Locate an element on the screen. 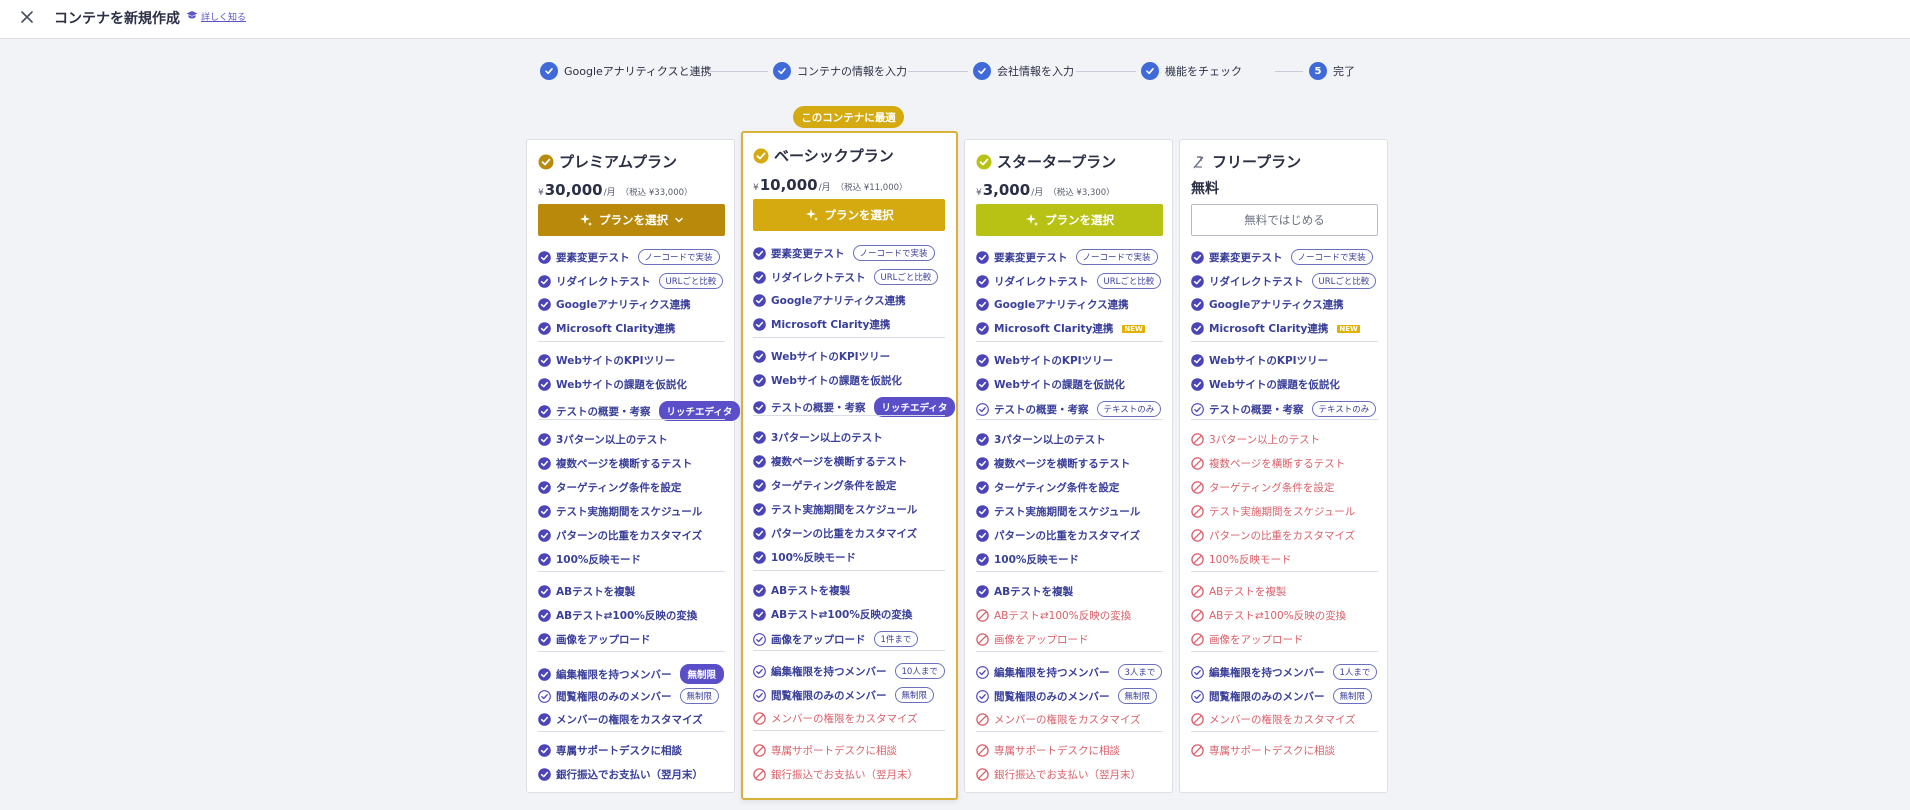 The height and width of the screenshot is (810, 1910). chevron-down-icon is located at coordinates (679, 220).